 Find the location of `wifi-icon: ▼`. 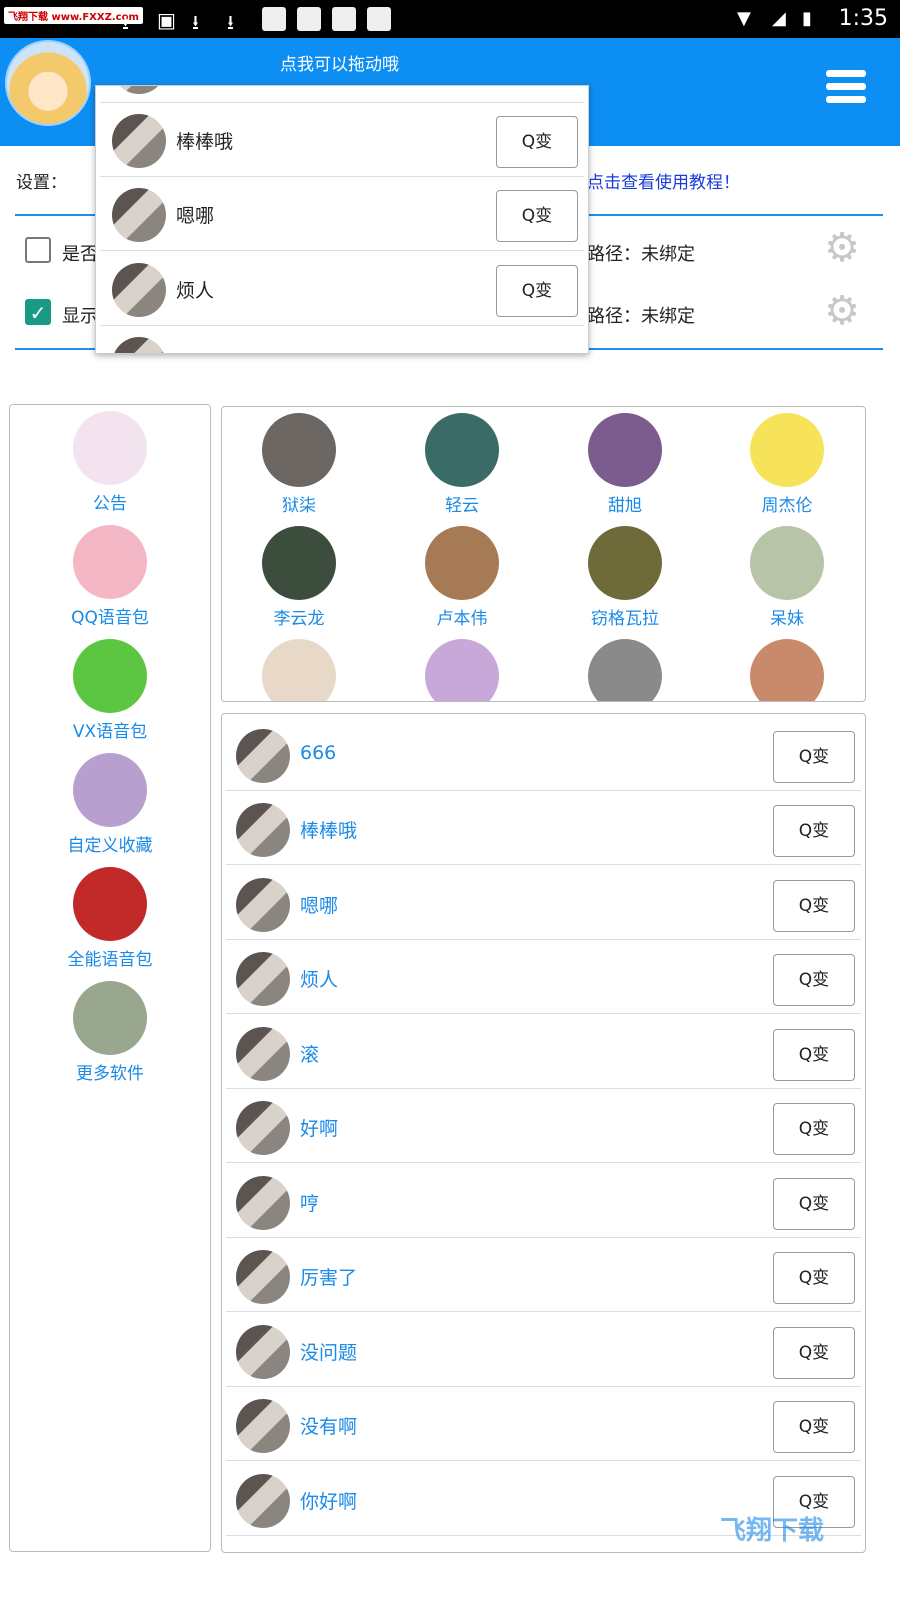

wifi-icon: ▼ is located at coordinates (744, 18).